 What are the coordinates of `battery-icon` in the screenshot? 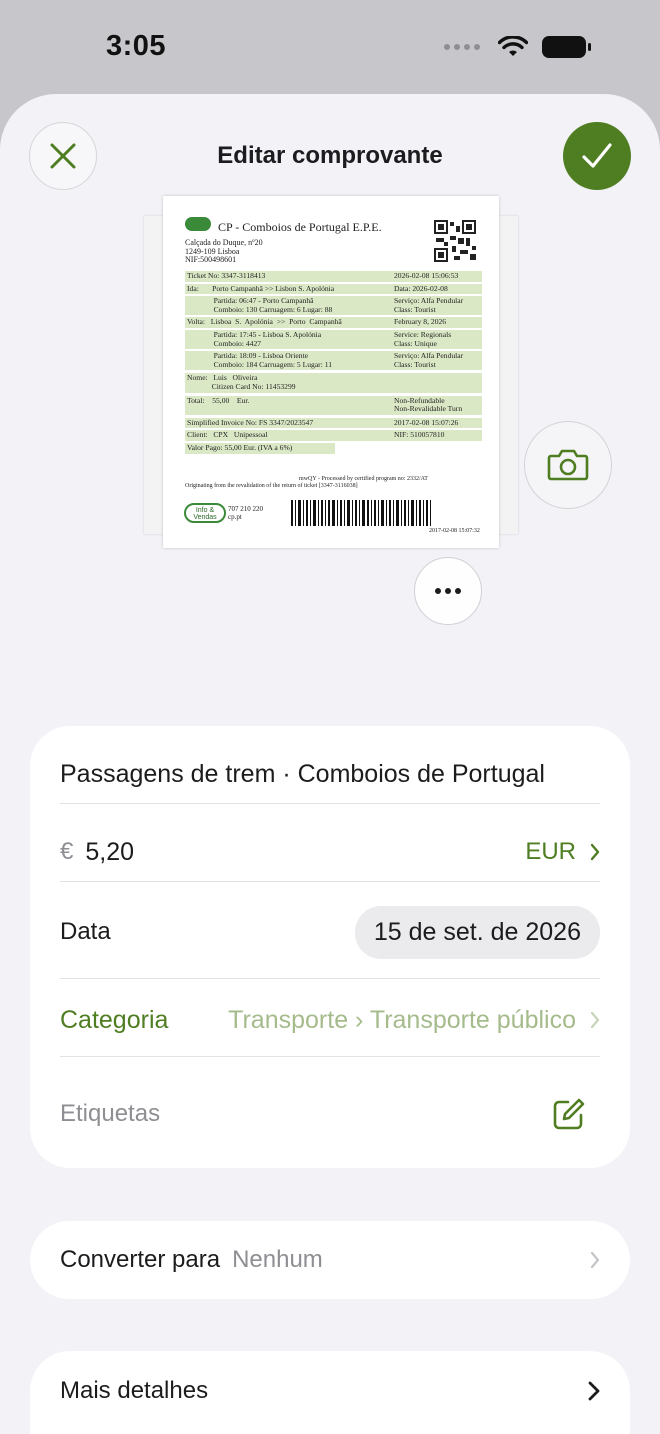 It's located at (566, 47).